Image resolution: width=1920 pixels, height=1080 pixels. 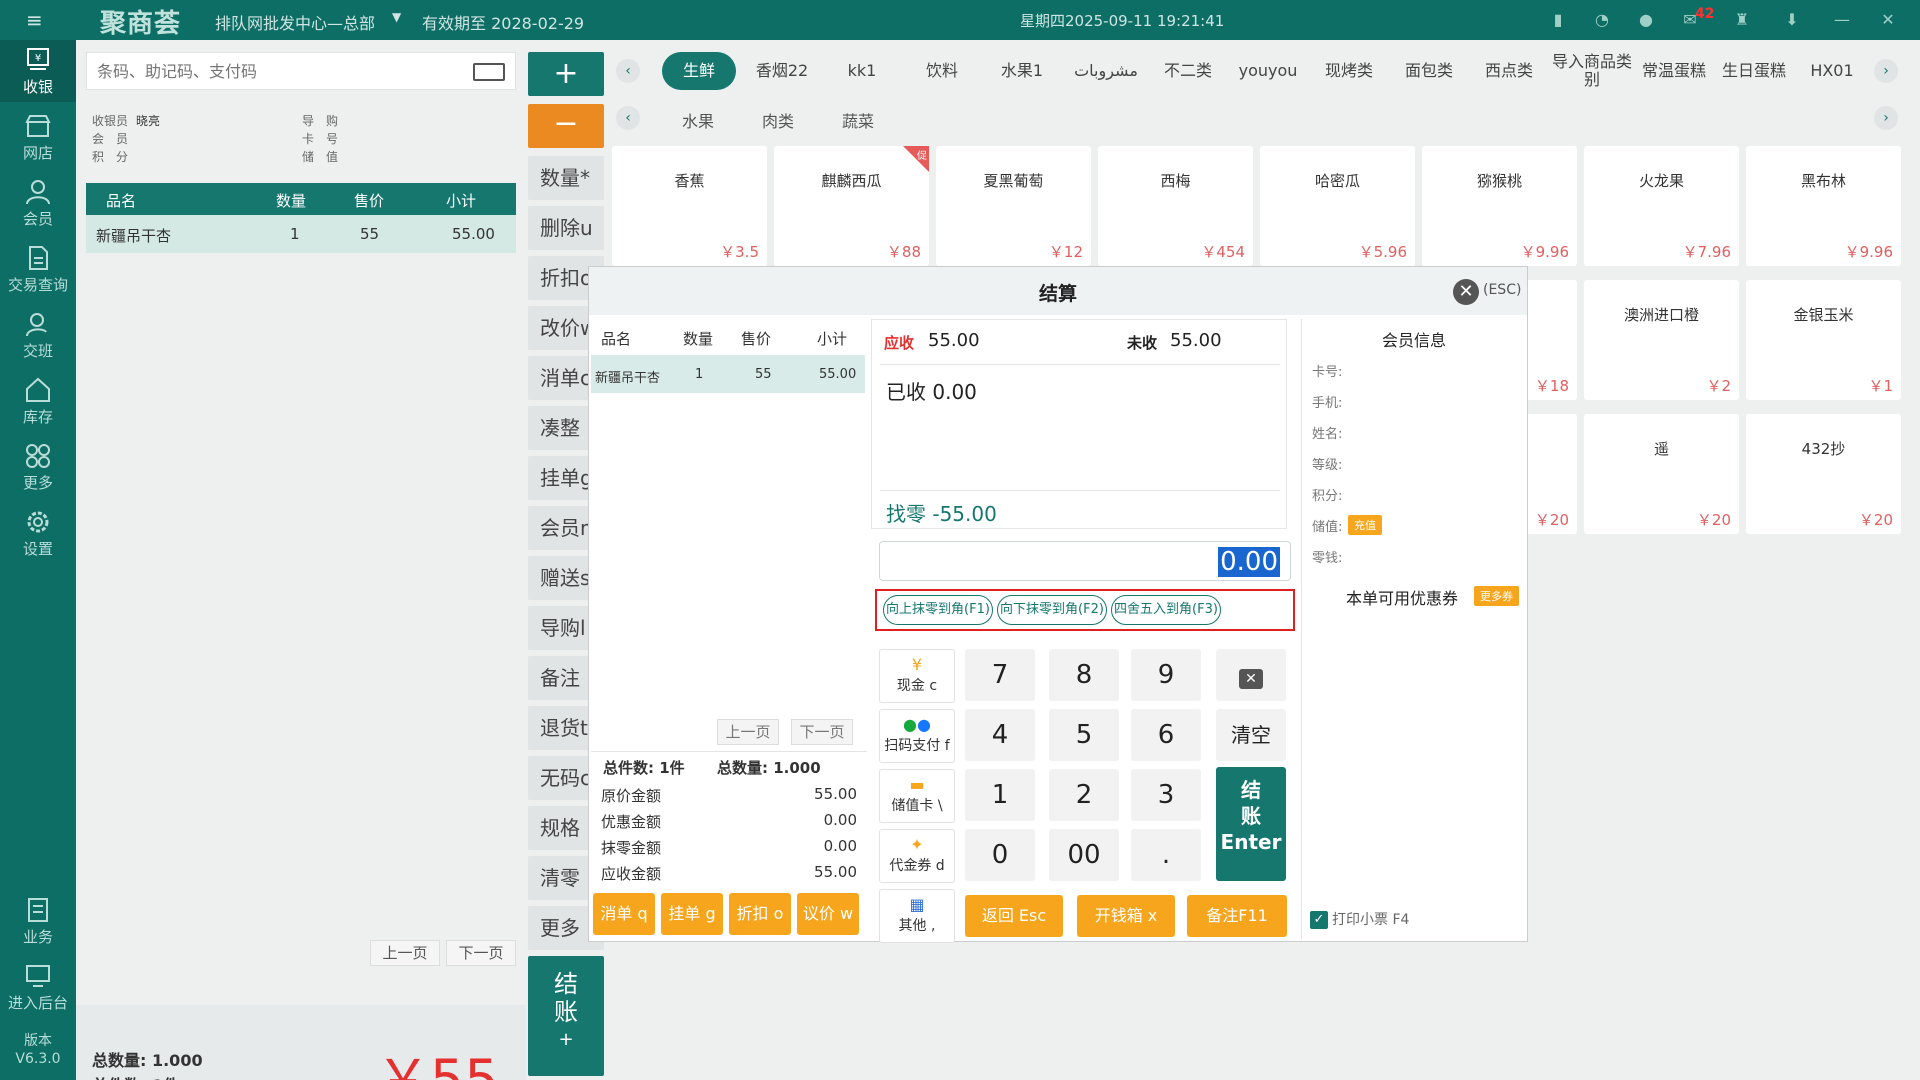 I want to click on product-card: 遥 ￥20, so click(x=1661, y=474).